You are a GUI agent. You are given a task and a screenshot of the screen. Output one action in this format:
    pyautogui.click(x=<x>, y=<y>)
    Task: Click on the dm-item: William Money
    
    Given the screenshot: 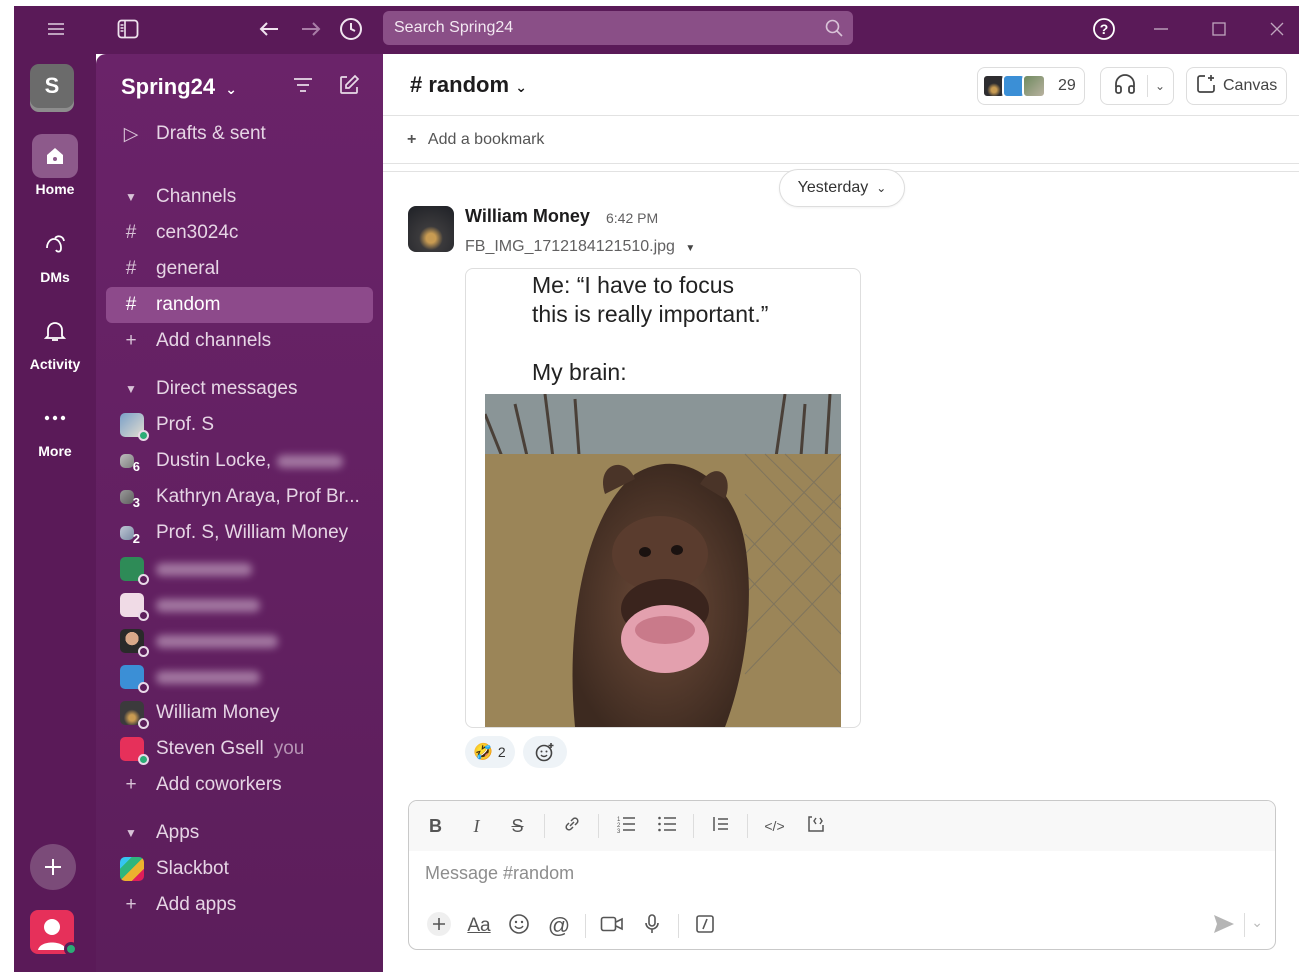 What is the action you would take?
    pyautogui.click(x=239, y=713)
    